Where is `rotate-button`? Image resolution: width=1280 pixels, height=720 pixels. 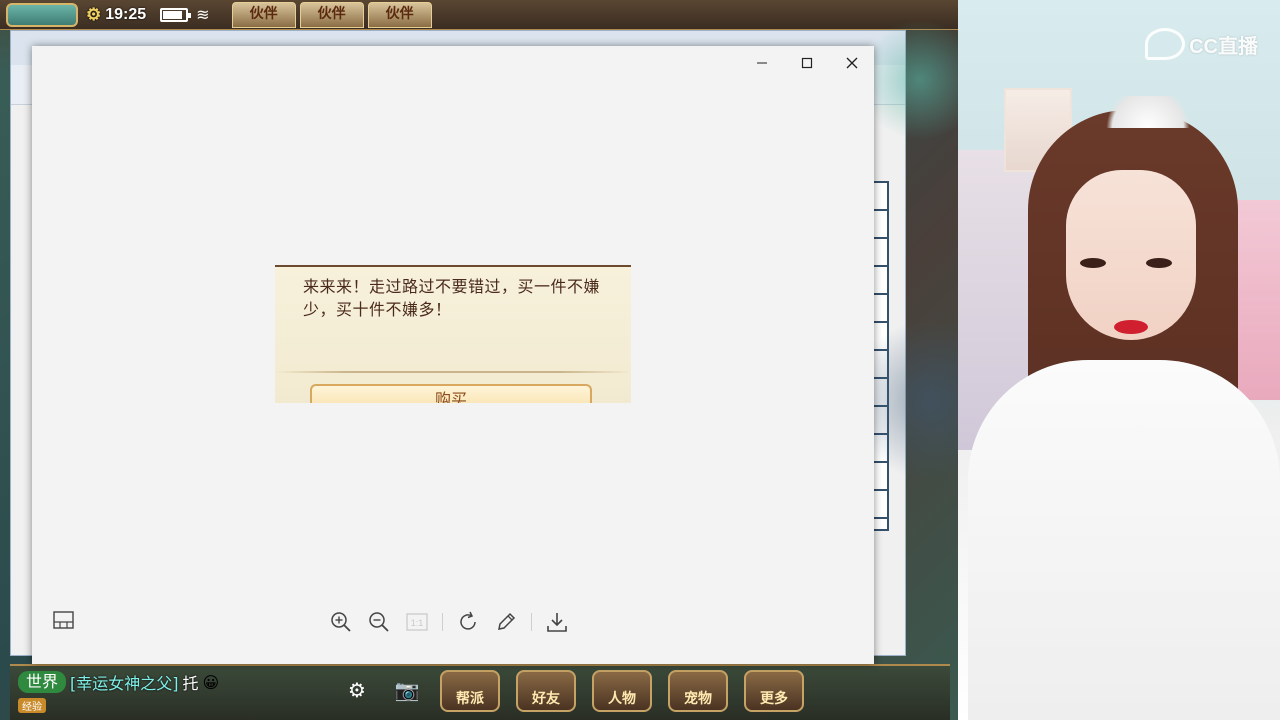
rotate-button is located at coordinates (468, 622).